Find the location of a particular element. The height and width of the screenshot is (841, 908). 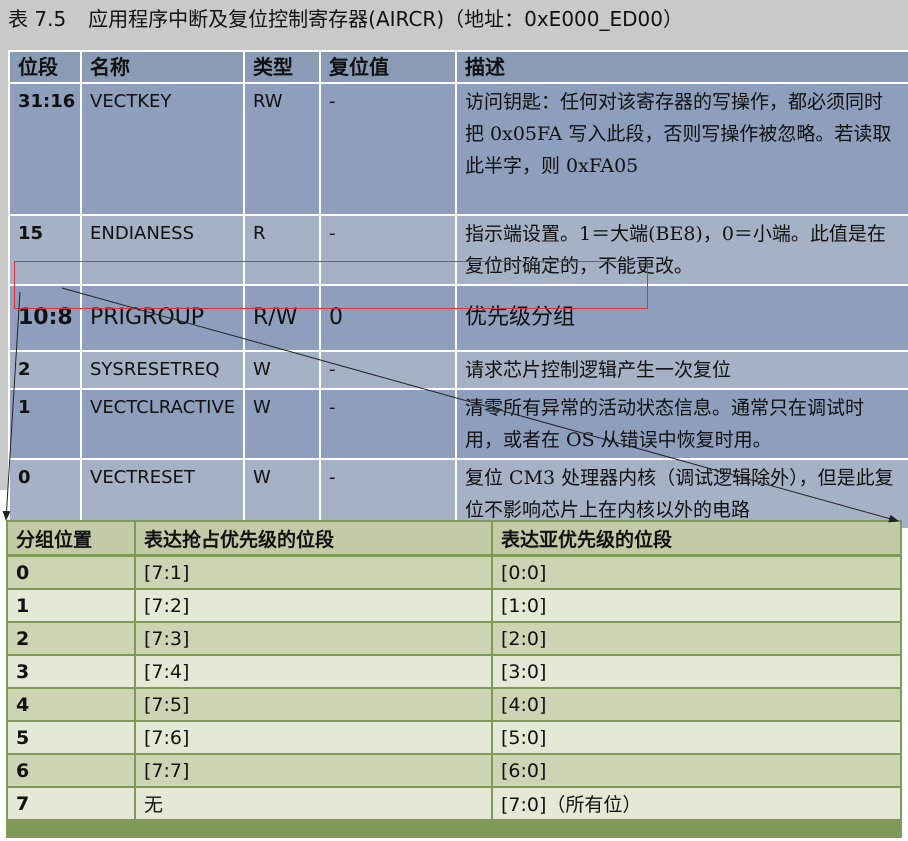

header-desc: 描述 is located at coordinates (681, 67).